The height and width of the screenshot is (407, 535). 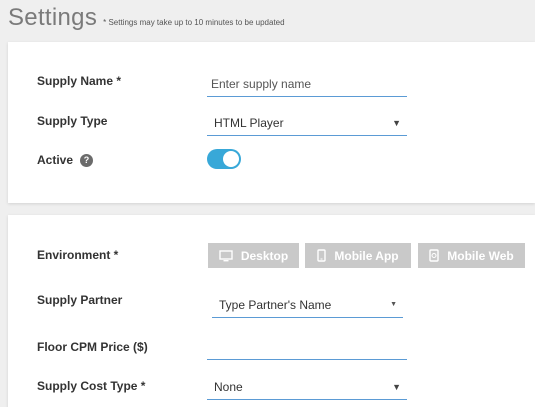 What do you see at coordinates (87, 160) in the screenshot?
I see `help-icon: ?` at bounding box center [87, 160].